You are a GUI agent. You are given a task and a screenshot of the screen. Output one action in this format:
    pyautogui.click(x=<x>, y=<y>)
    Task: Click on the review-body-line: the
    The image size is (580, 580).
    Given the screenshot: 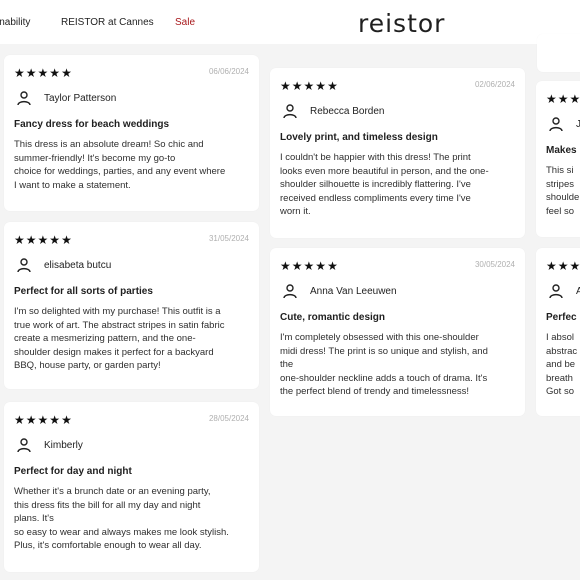 What is the action you would take?
    pyautogui.click(x=287, y=364)
    